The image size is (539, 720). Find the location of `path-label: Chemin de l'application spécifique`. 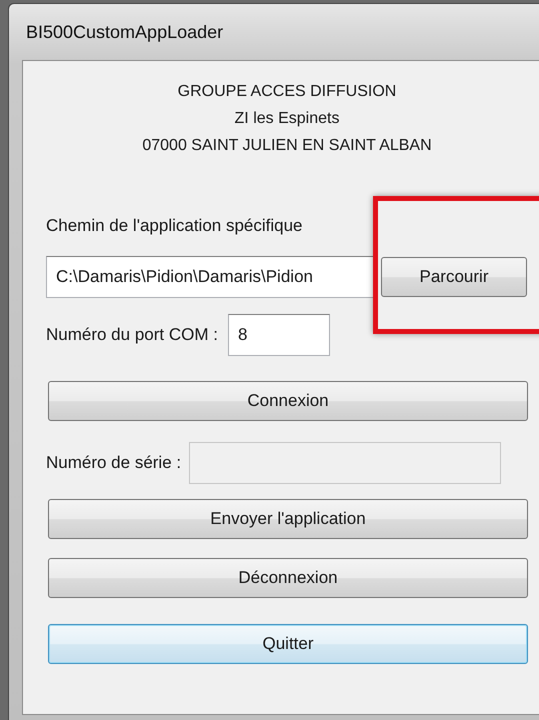

path-label: Chemin de l'application spécifique is located at coordinates (175, 226).